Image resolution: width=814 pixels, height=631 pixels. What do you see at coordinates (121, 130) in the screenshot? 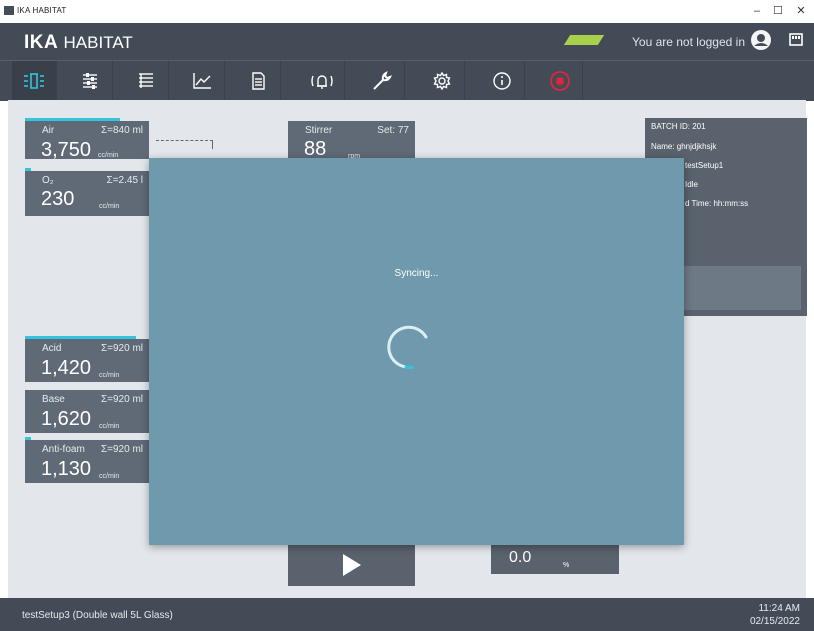
I see `tile-air-sum: Σ=840 ml` at bounding box center [121, 130].